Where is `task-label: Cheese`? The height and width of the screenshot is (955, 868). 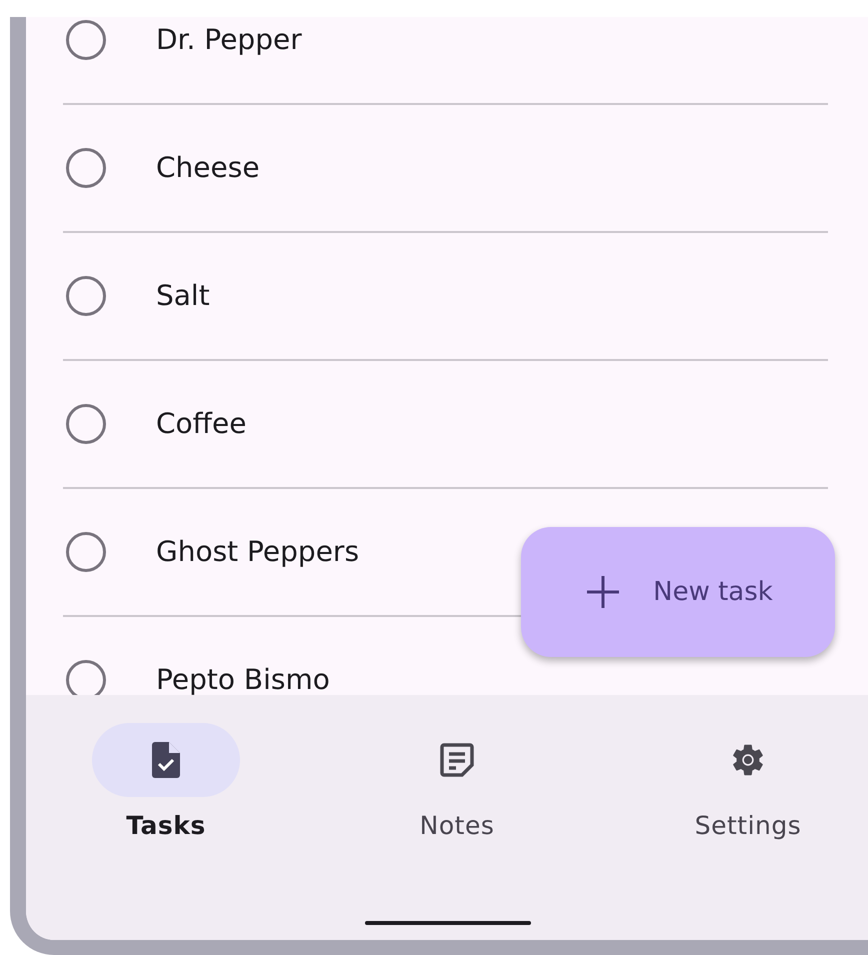 task-label: Cheese is located at coordinates (208, 168).